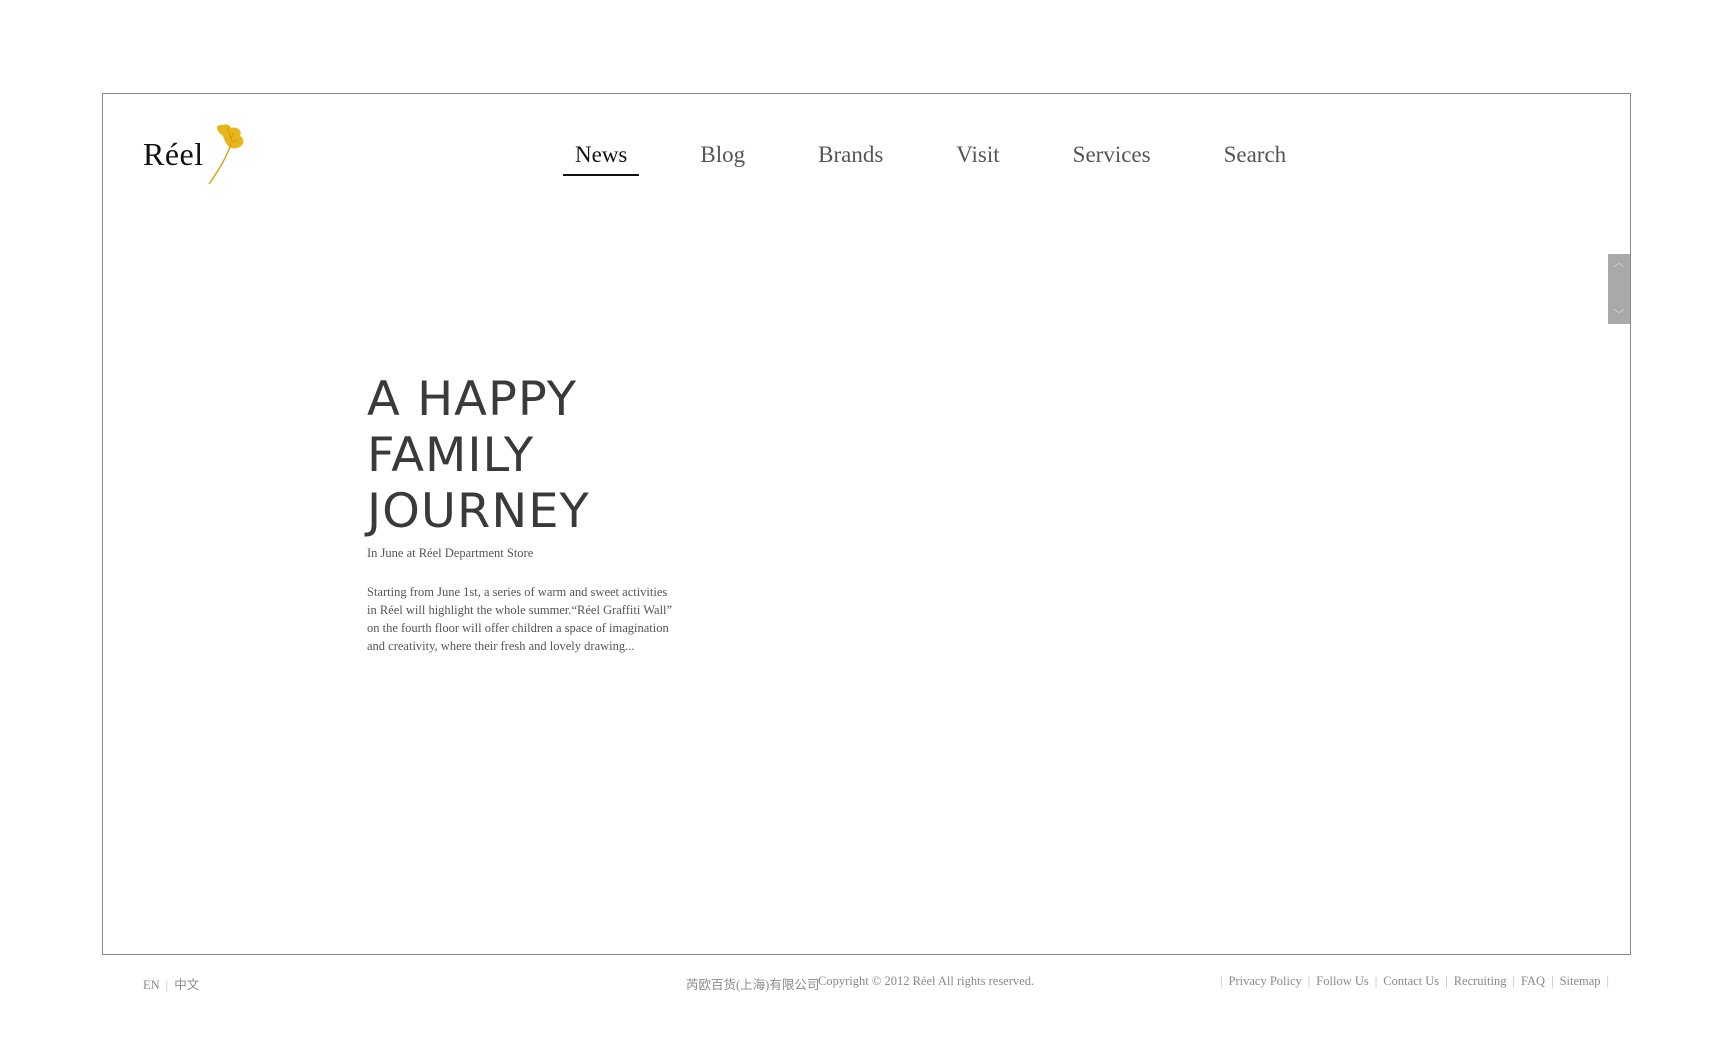  Describe the element at coordinates (1255, 158) in the screenshot. I see `nav-search: Search` at that location.